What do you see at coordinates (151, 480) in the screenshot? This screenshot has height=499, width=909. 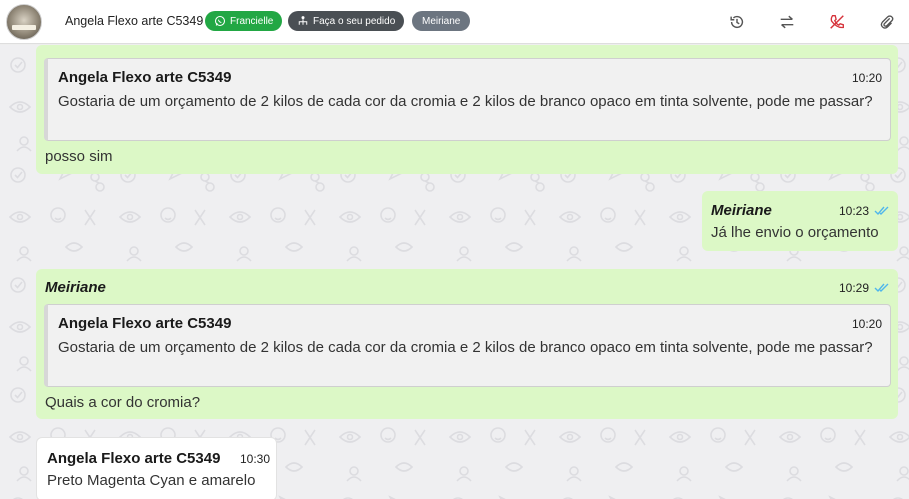 I see `message-text: Preto Magenta Cyan e amarelo` at bounding box center [151, 480].